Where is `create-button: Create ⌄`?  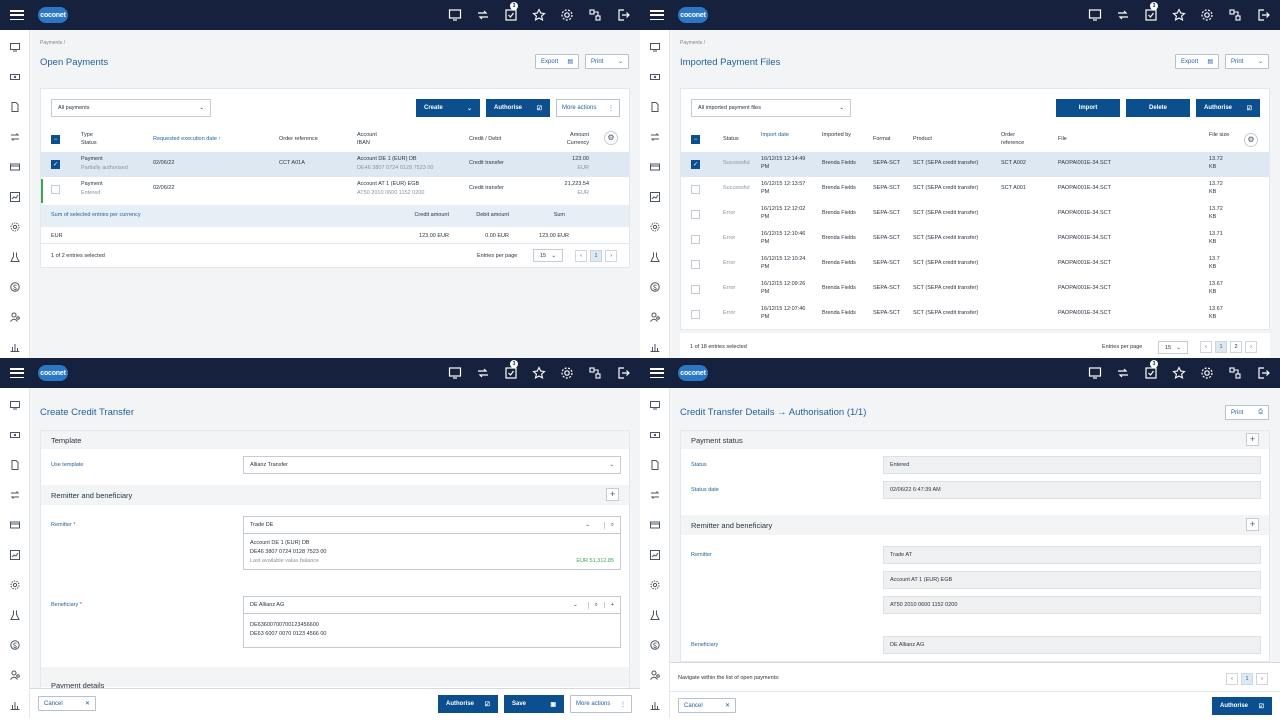 create-button: Create ⌄ is located at coordinates (448, 108).